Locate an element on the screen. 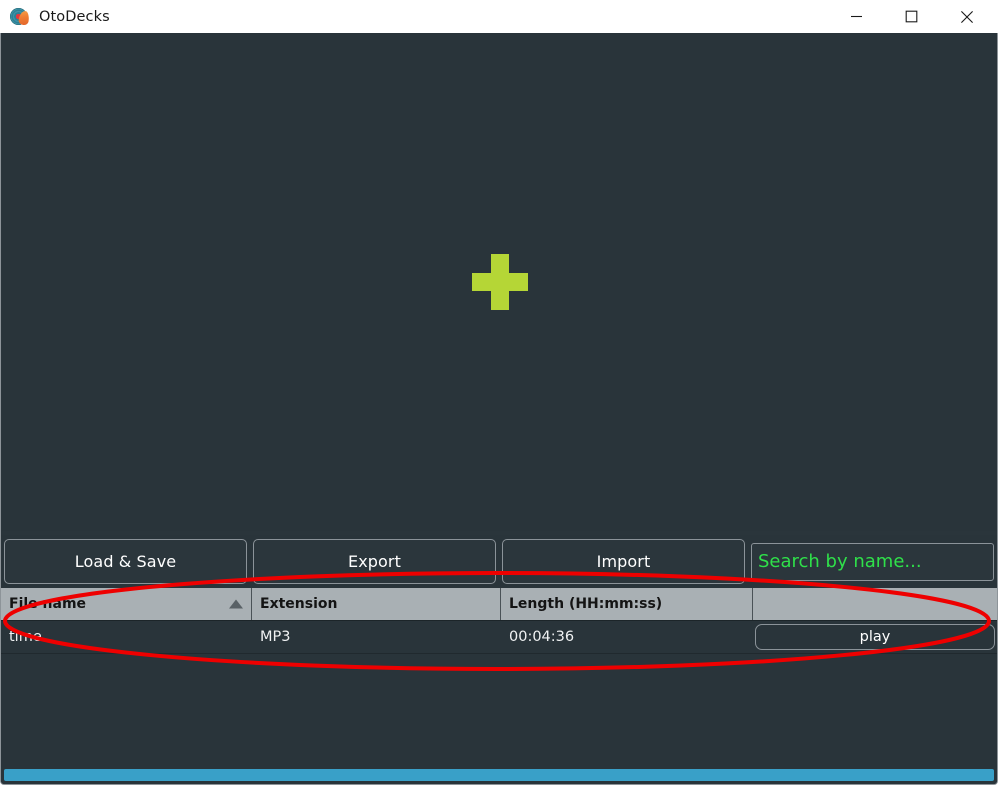 This screenshot has width=998, height=785. vinyl-record-flame-icon is located at coordinates (20, 17).